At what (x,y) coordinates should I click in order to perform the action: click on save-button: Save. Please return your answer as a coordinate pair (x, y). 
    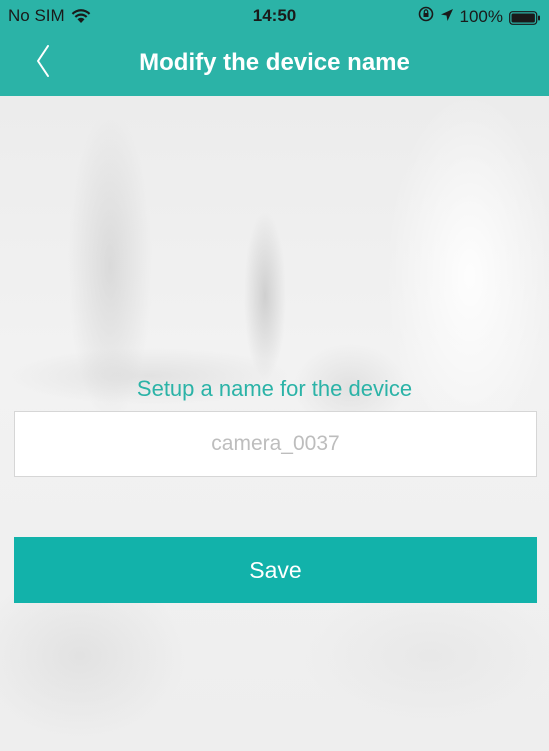
    Looking at the image, I should click on (275, 570).